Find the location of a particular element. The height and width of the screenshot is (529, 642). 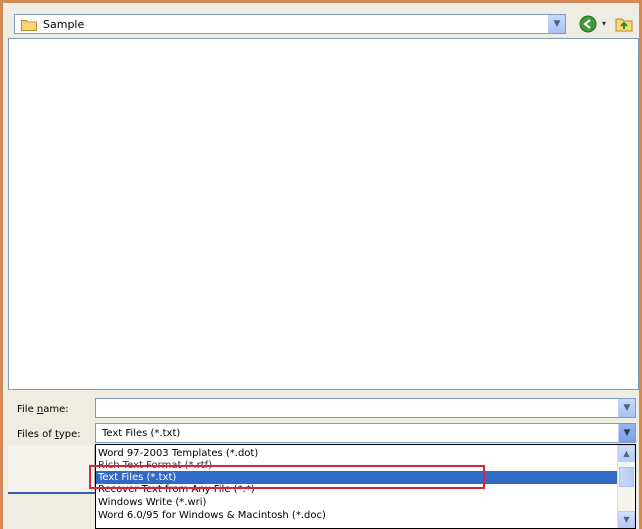

files-of-type-value: Text Files (*.txt) is located at coordinates (141, 433).